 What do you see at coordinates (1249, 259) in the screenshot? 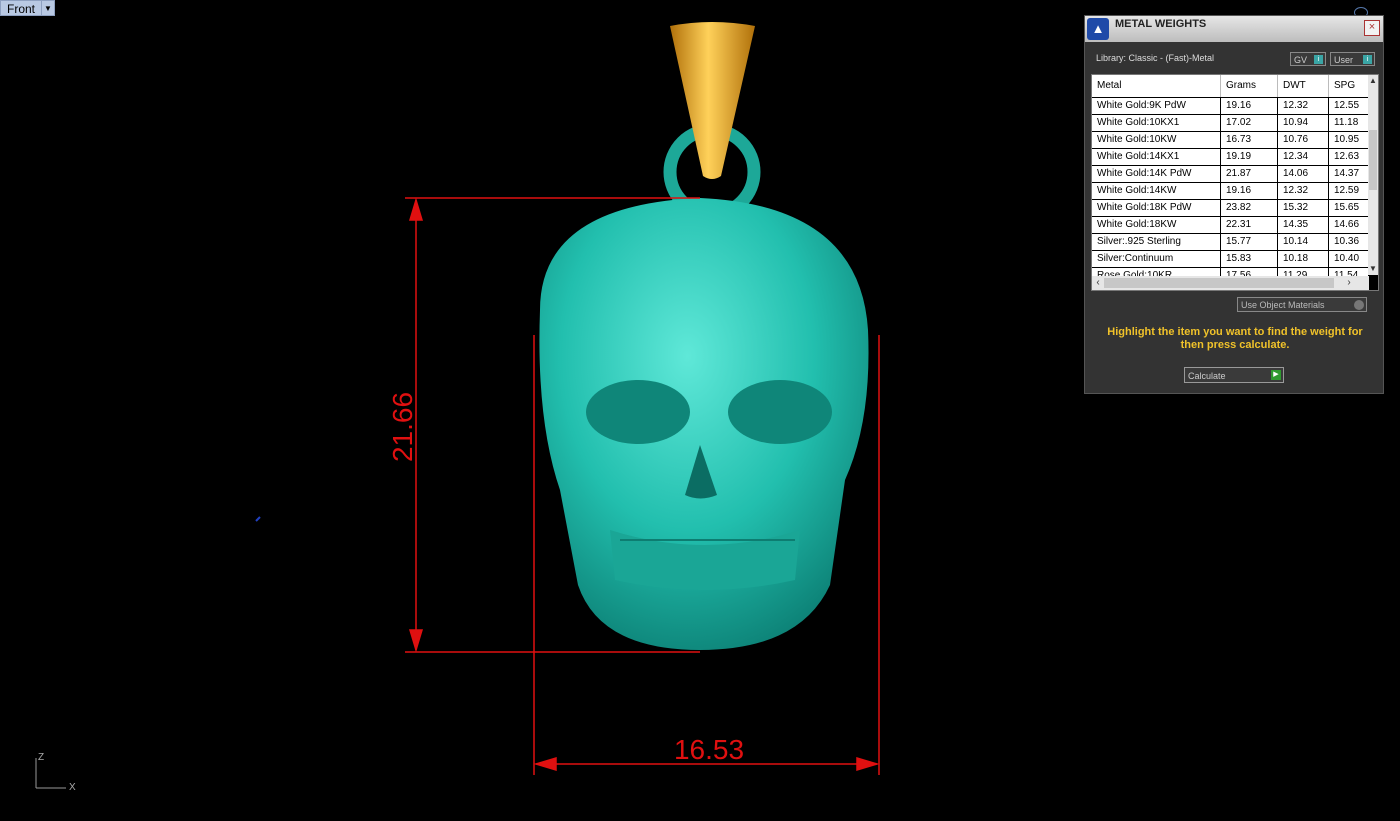
I see `cell-grams: 15.83` at bounding box center [1249, 259].